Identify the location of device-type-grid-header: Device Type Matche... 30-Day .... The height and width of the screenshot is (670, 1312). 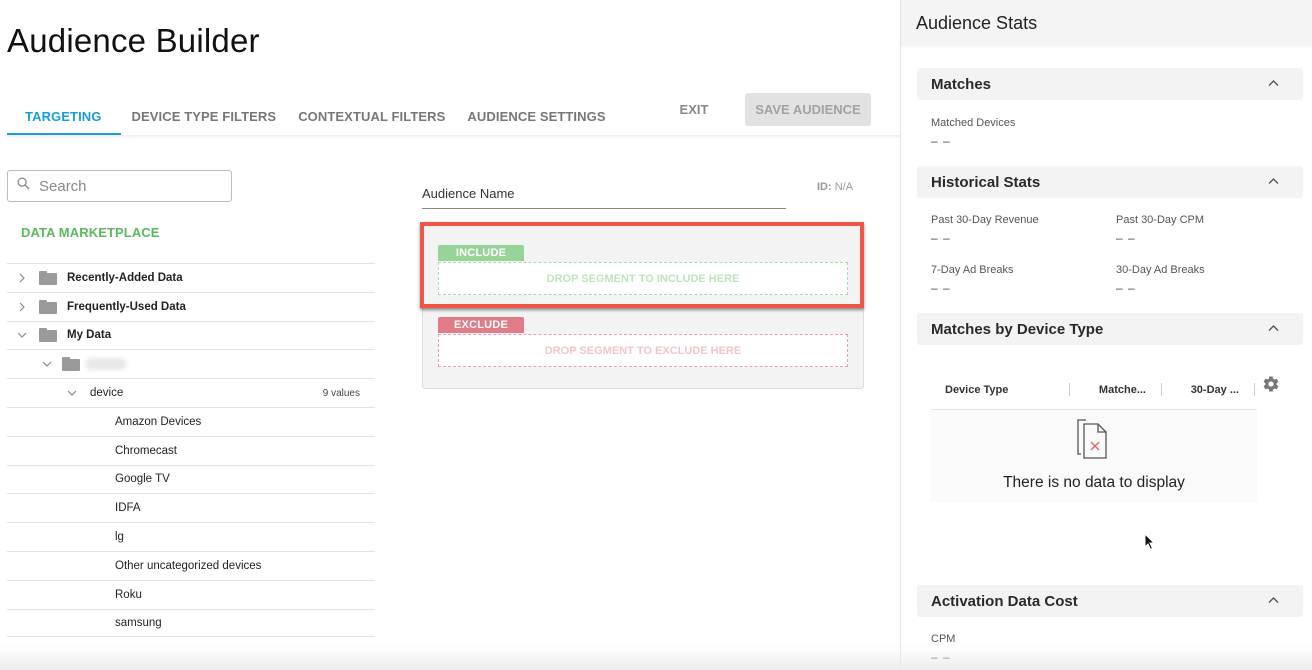
(1094, 390).